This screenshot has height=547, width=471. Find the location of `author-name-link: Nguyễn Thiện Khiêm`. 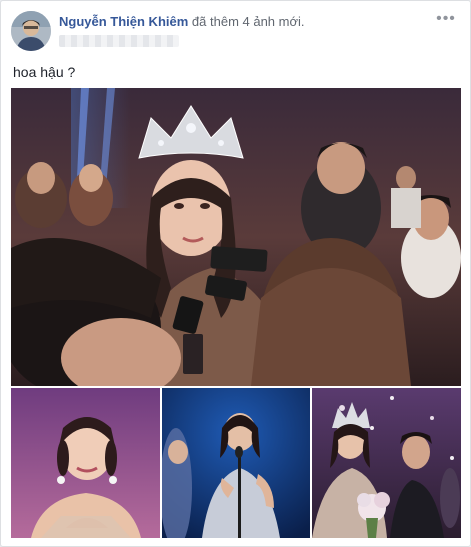

author-name-link: Nguyễn Thiện Khiêm is located at coordinates (123, 21).